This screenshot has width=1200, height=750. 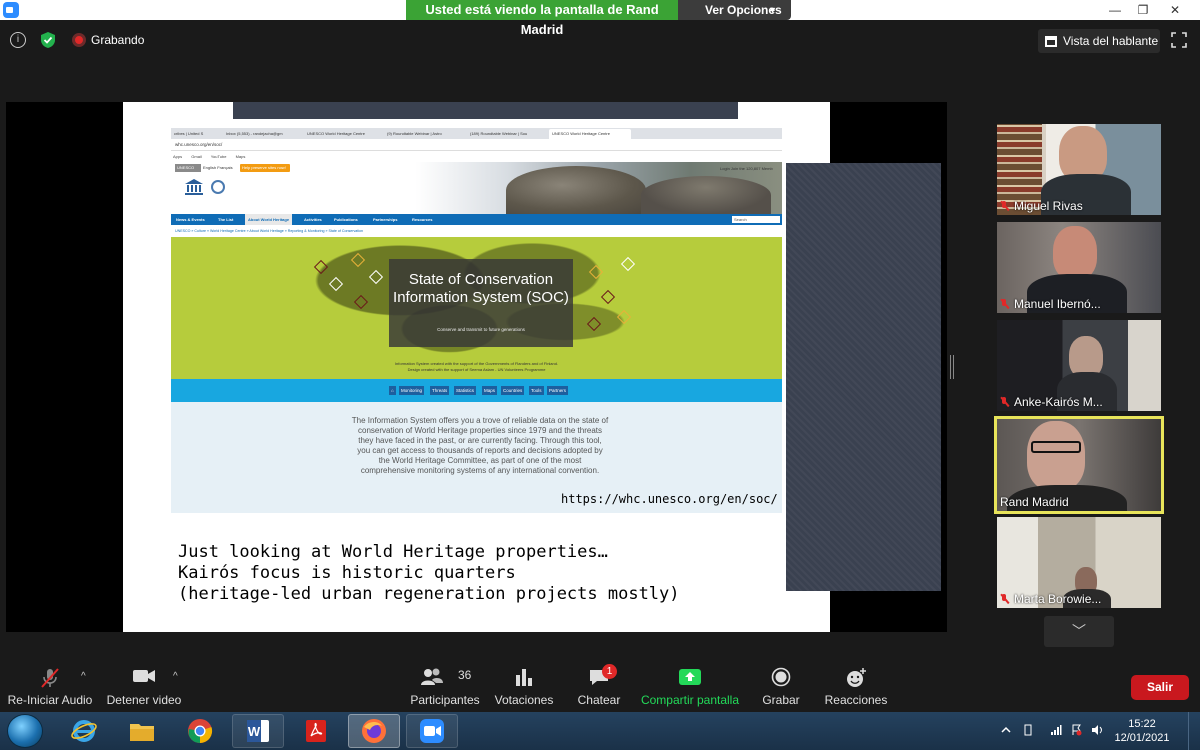 What do you see at coordinates (952, 367) in the screenshot?
I see `panel-splitter-handle` at bounding box center [952, 367].